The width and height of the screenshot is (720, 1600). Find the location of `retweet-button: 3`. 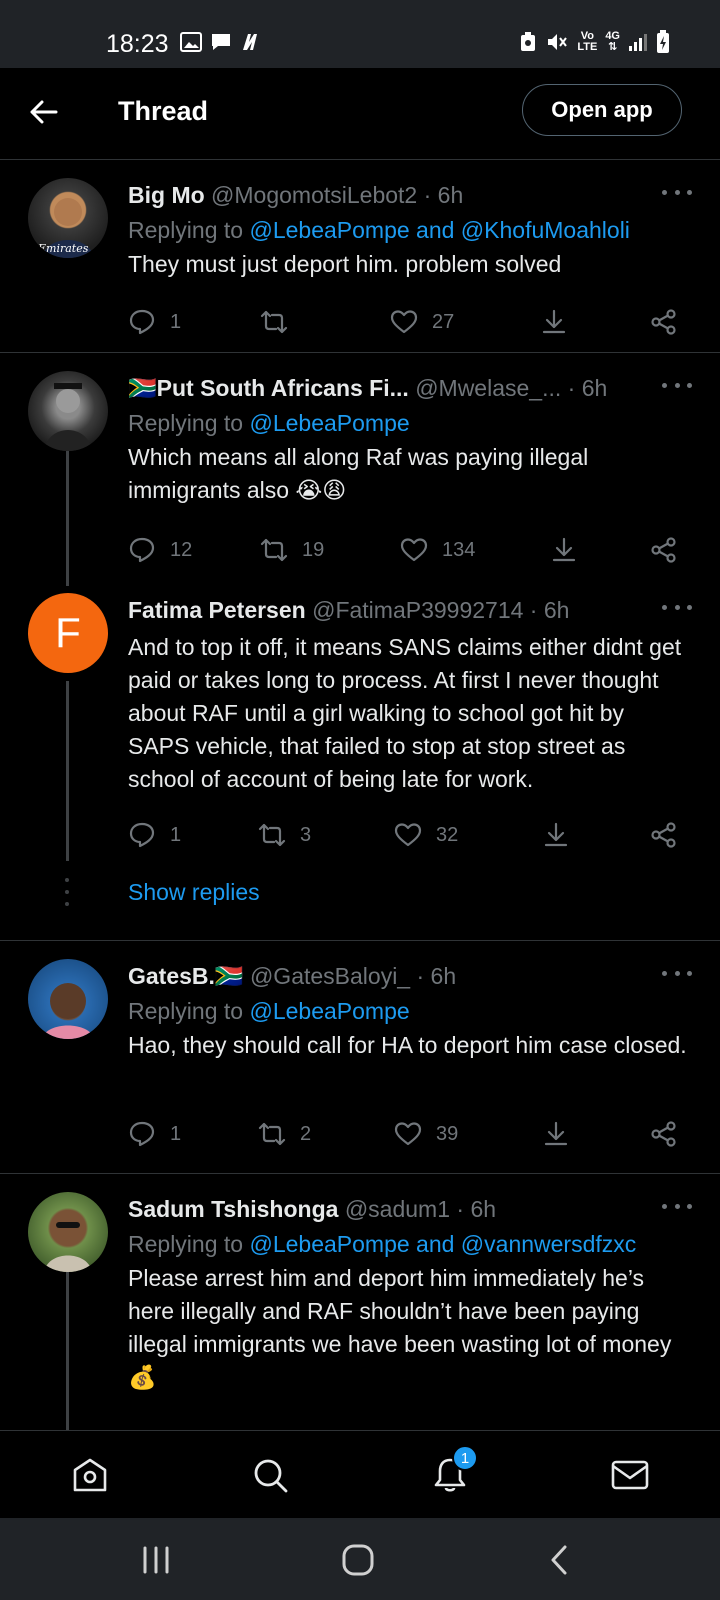

retweet-button: 3 is located at coordinates (284, 835).